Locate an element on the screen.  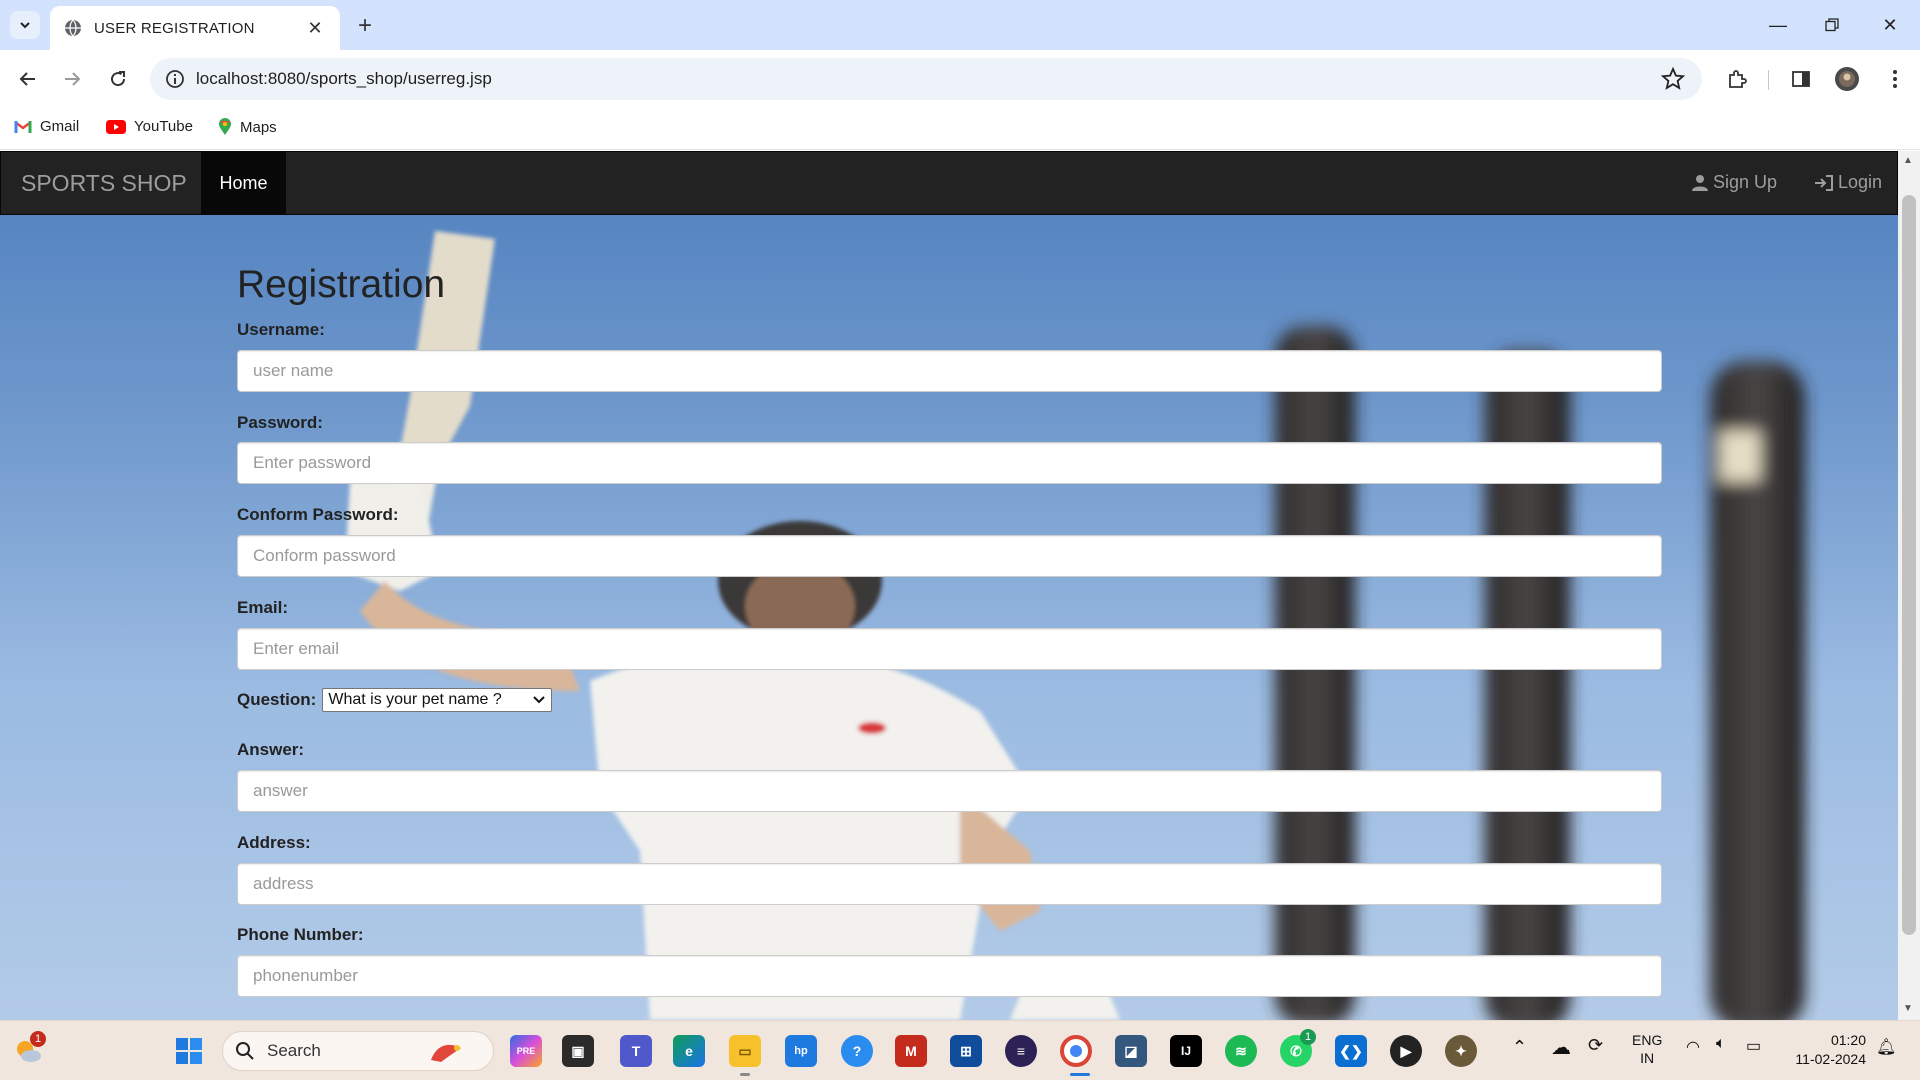
language-indicator: ENG IN is located at coordinates (1647, 1049).